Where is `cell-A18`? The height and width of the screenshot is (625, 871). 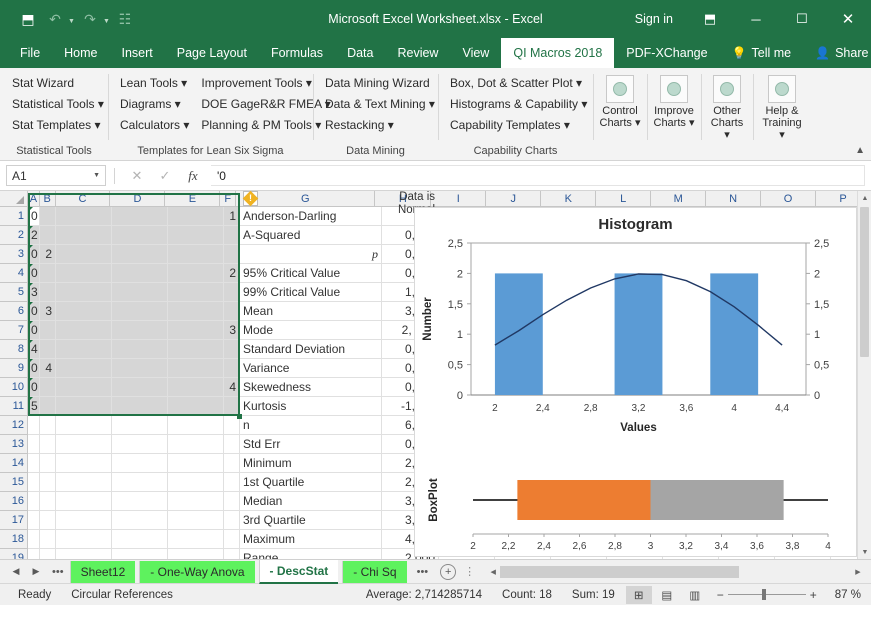
cell-A18 is located at coordinates (34, 539).